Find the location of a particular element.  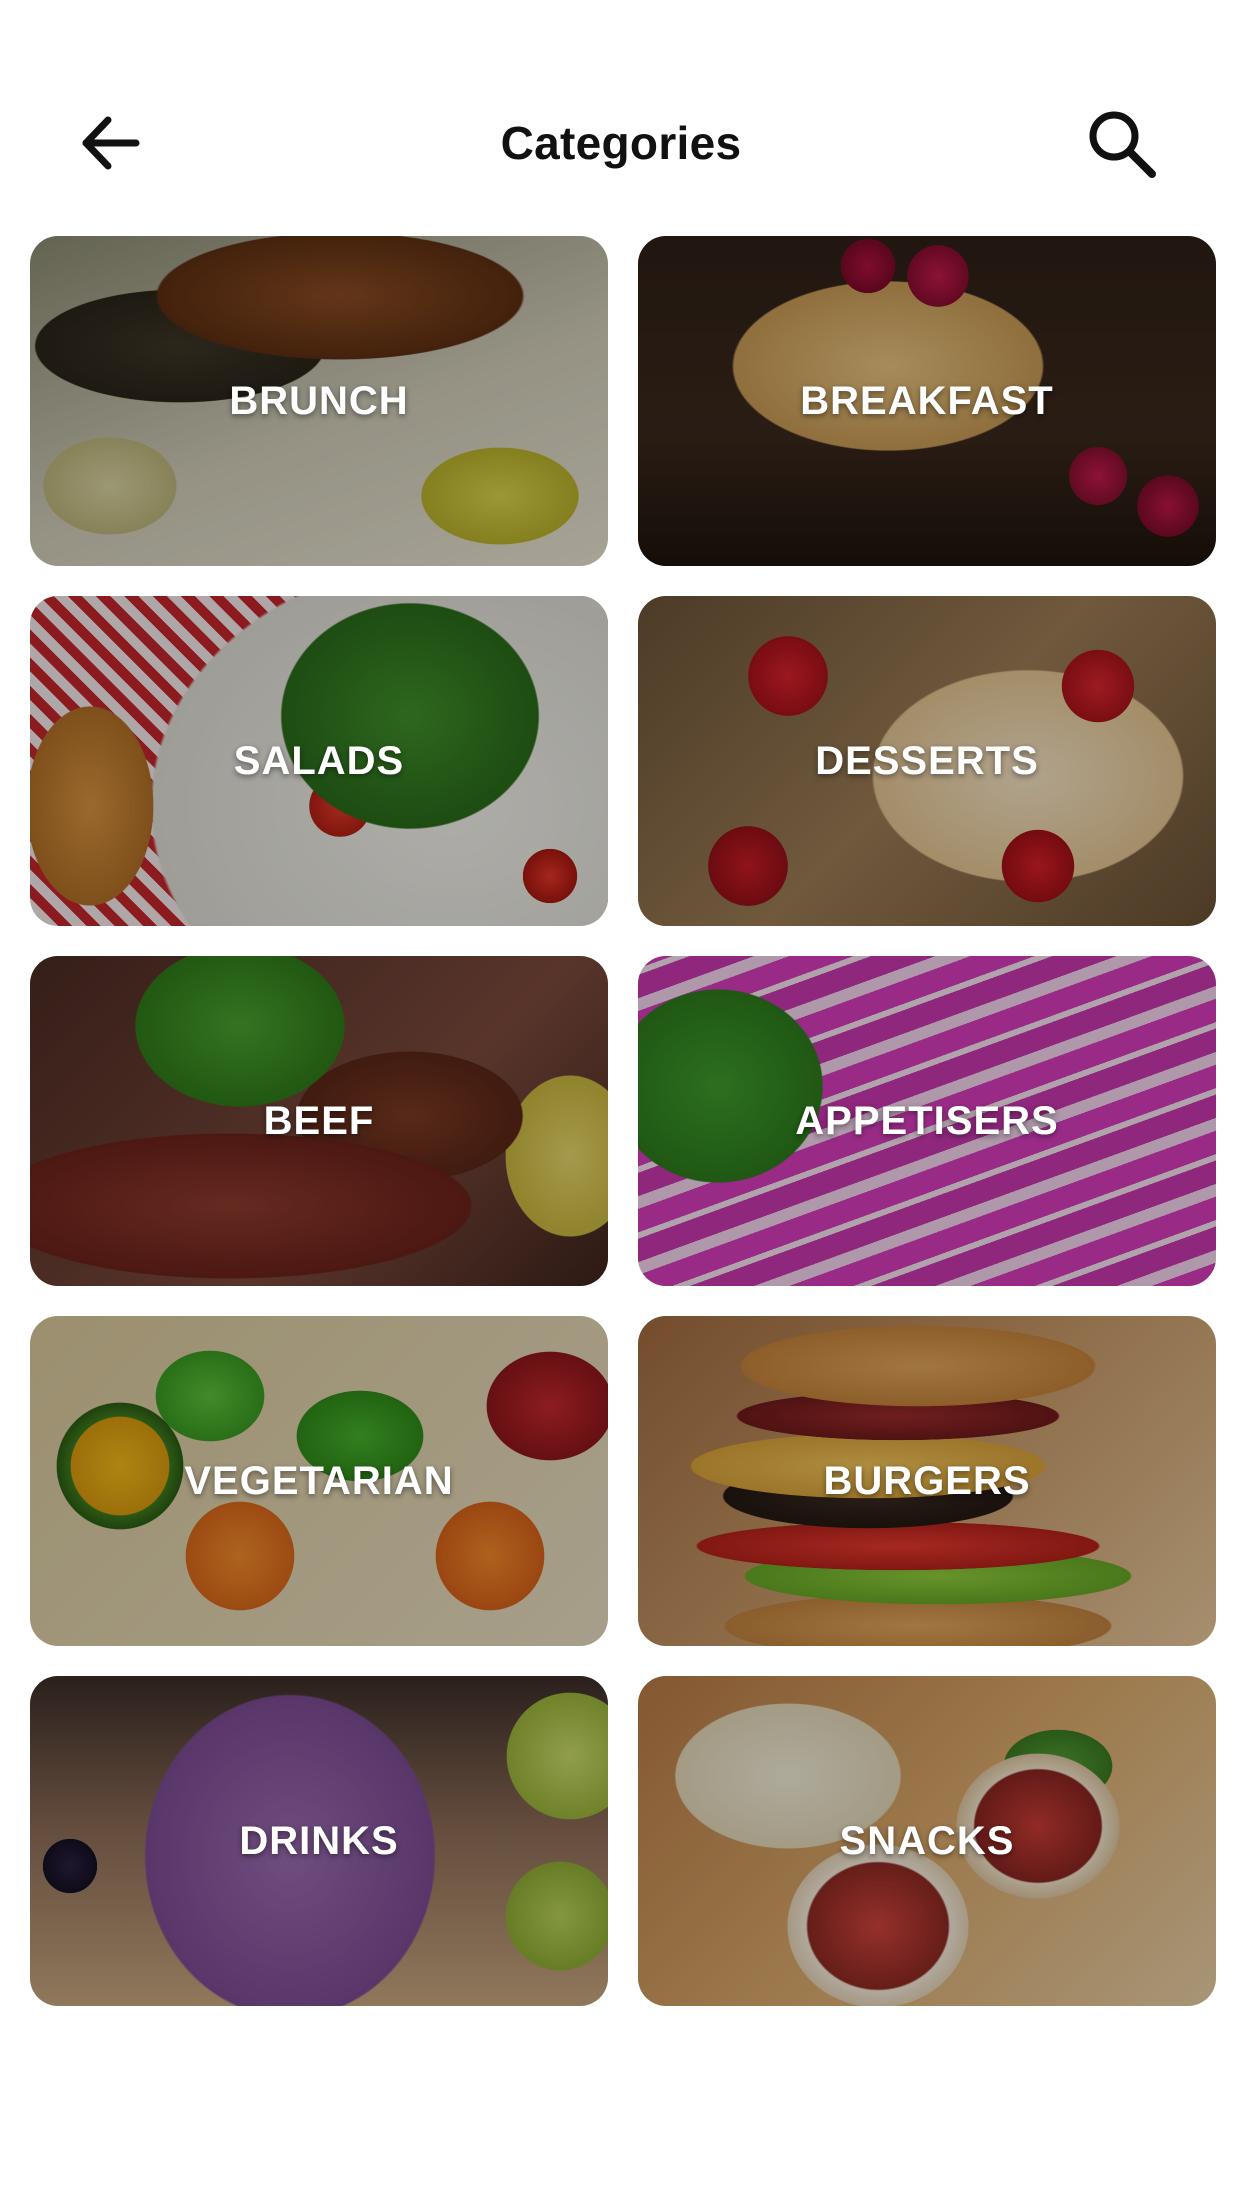

category-card-beef: BEEF is located at coordinates (319, 1121).